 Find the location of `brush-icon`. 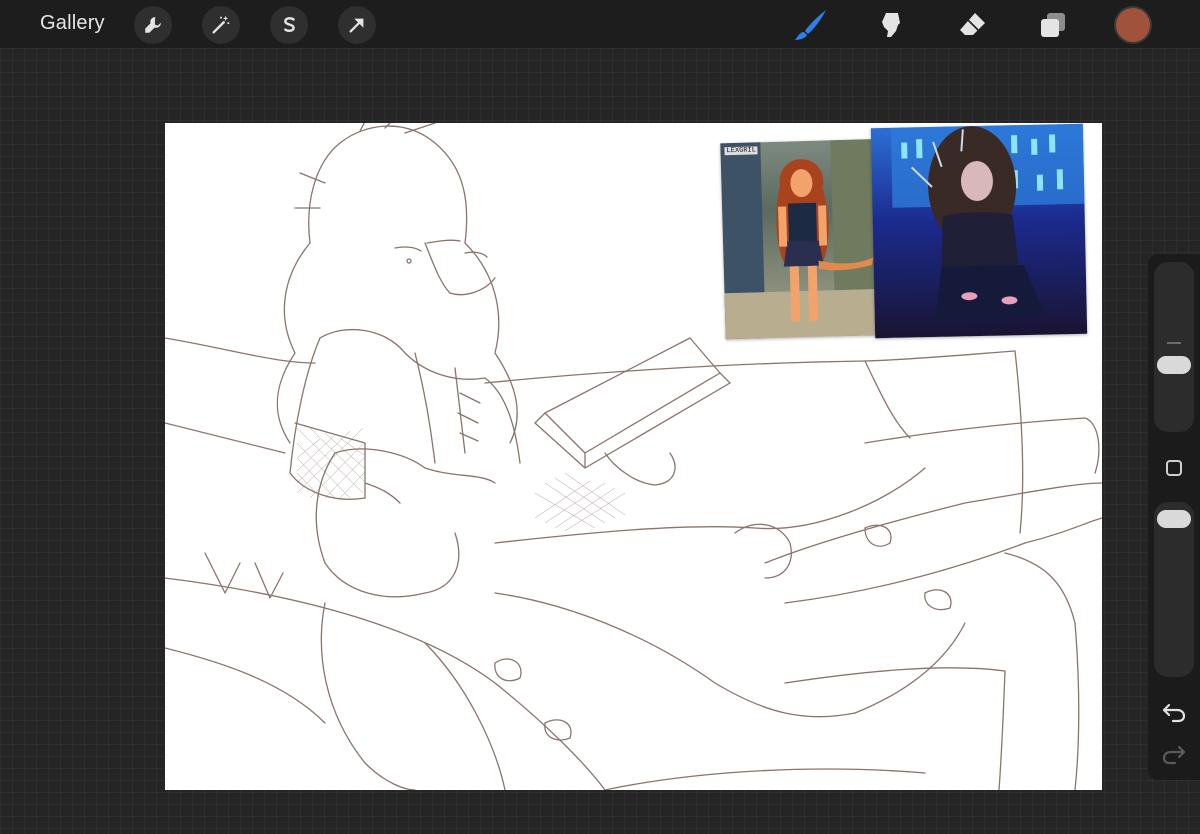

brush-icon is located at coordinates (810, 25).